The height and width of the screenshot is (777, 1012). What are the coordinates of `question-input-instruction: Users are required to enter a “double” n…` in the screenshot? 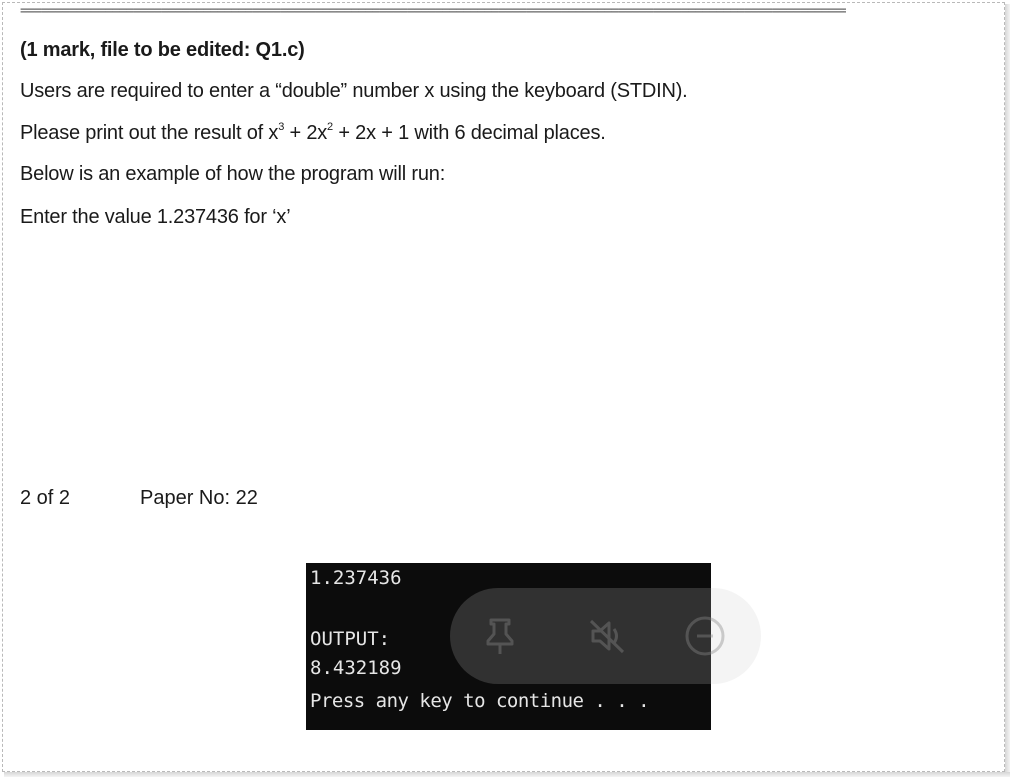 It's located at (354, 91).